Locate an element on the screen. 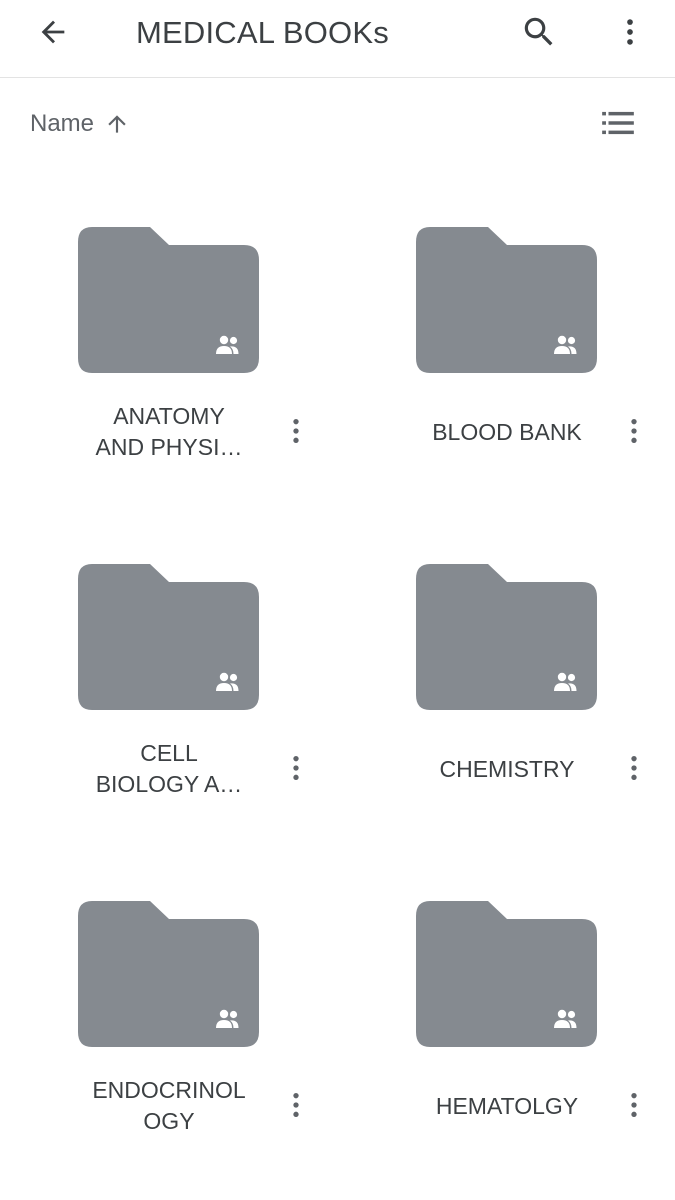  more-options-button is located at coordinates (630, 32).